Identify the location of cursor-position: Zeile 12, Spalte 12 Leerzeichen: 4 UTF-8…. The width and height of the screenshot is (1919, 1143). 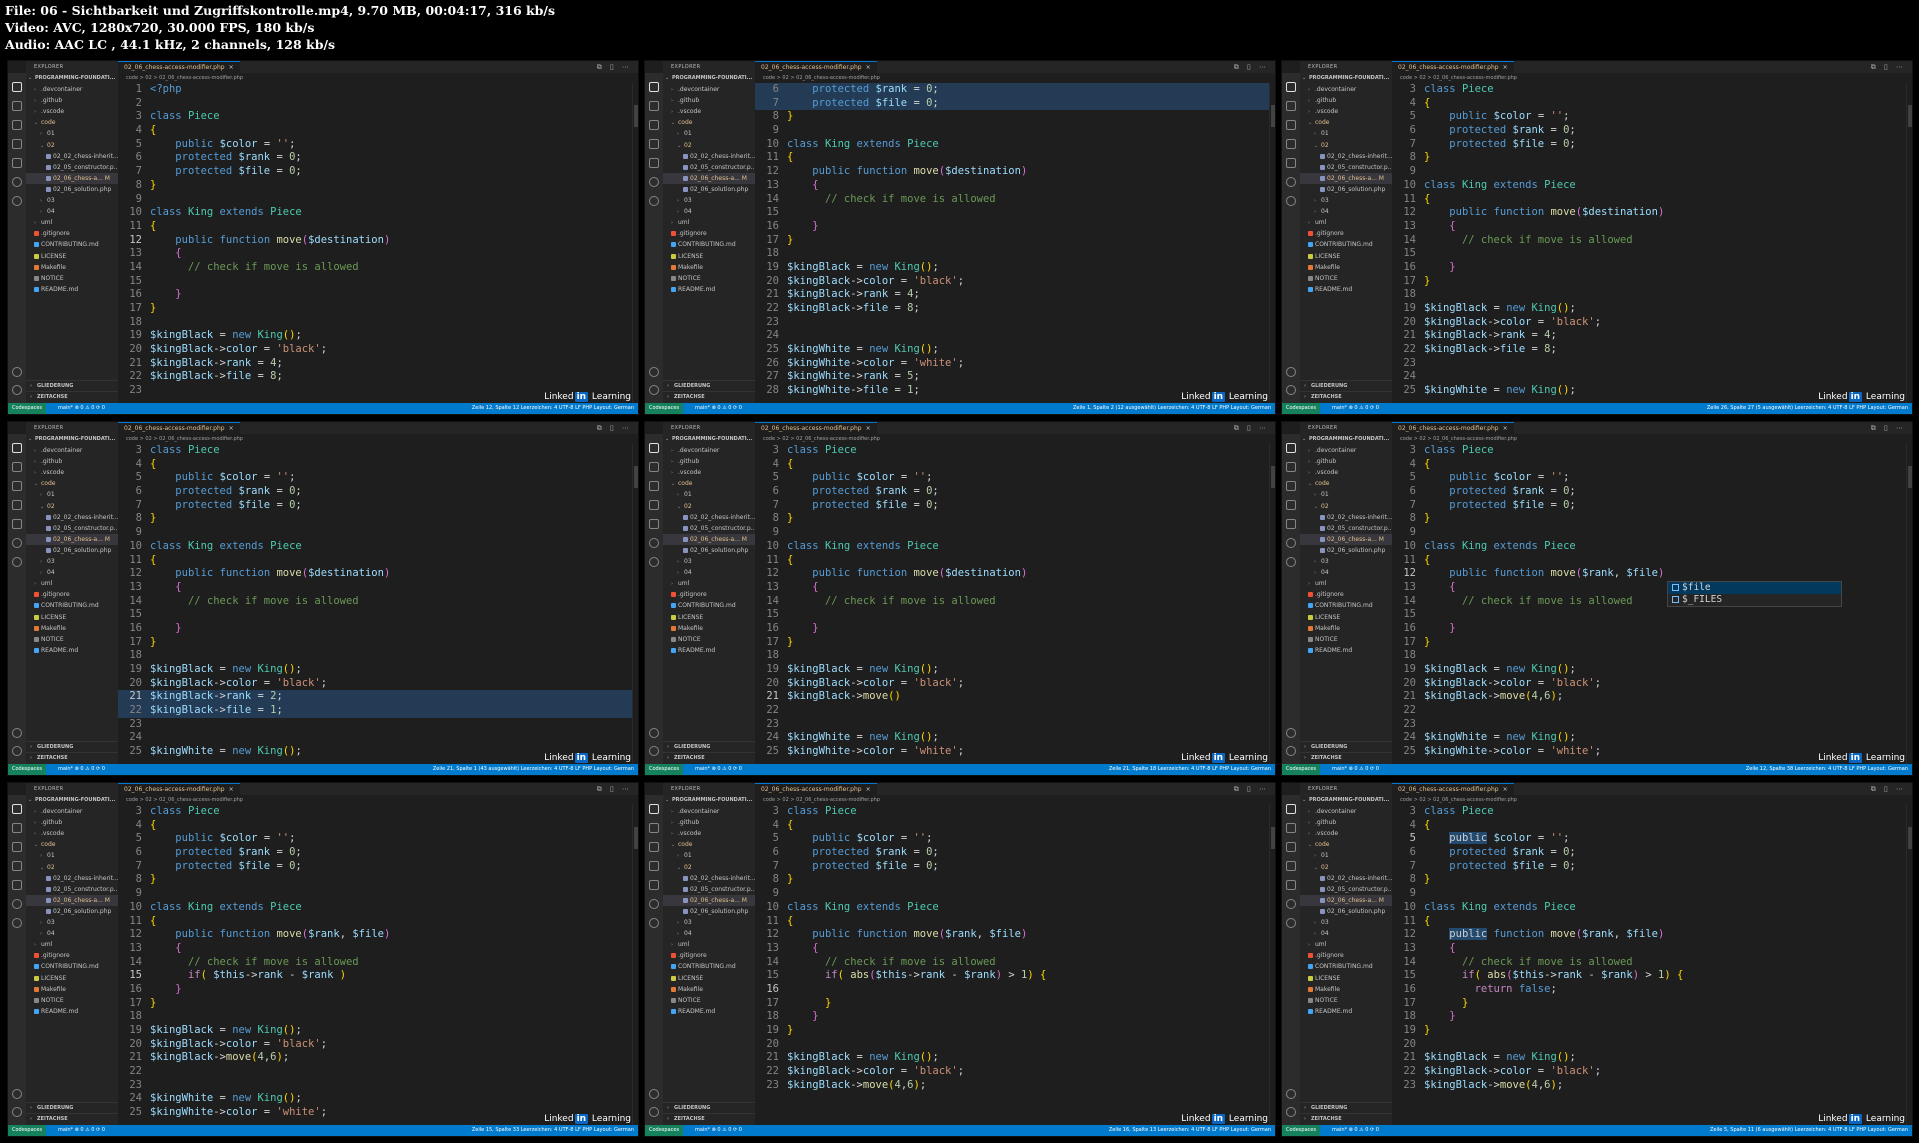
(553, 408).